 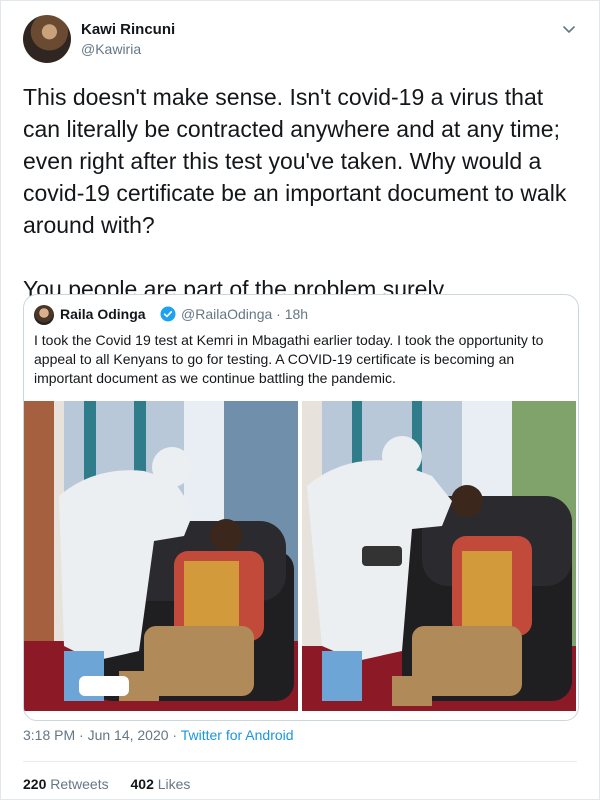 What do you see at coordinates (237, 735) in the screenshot?
I see `tweet-source-link: Twitter for Android` at bounding box center [237, 735].